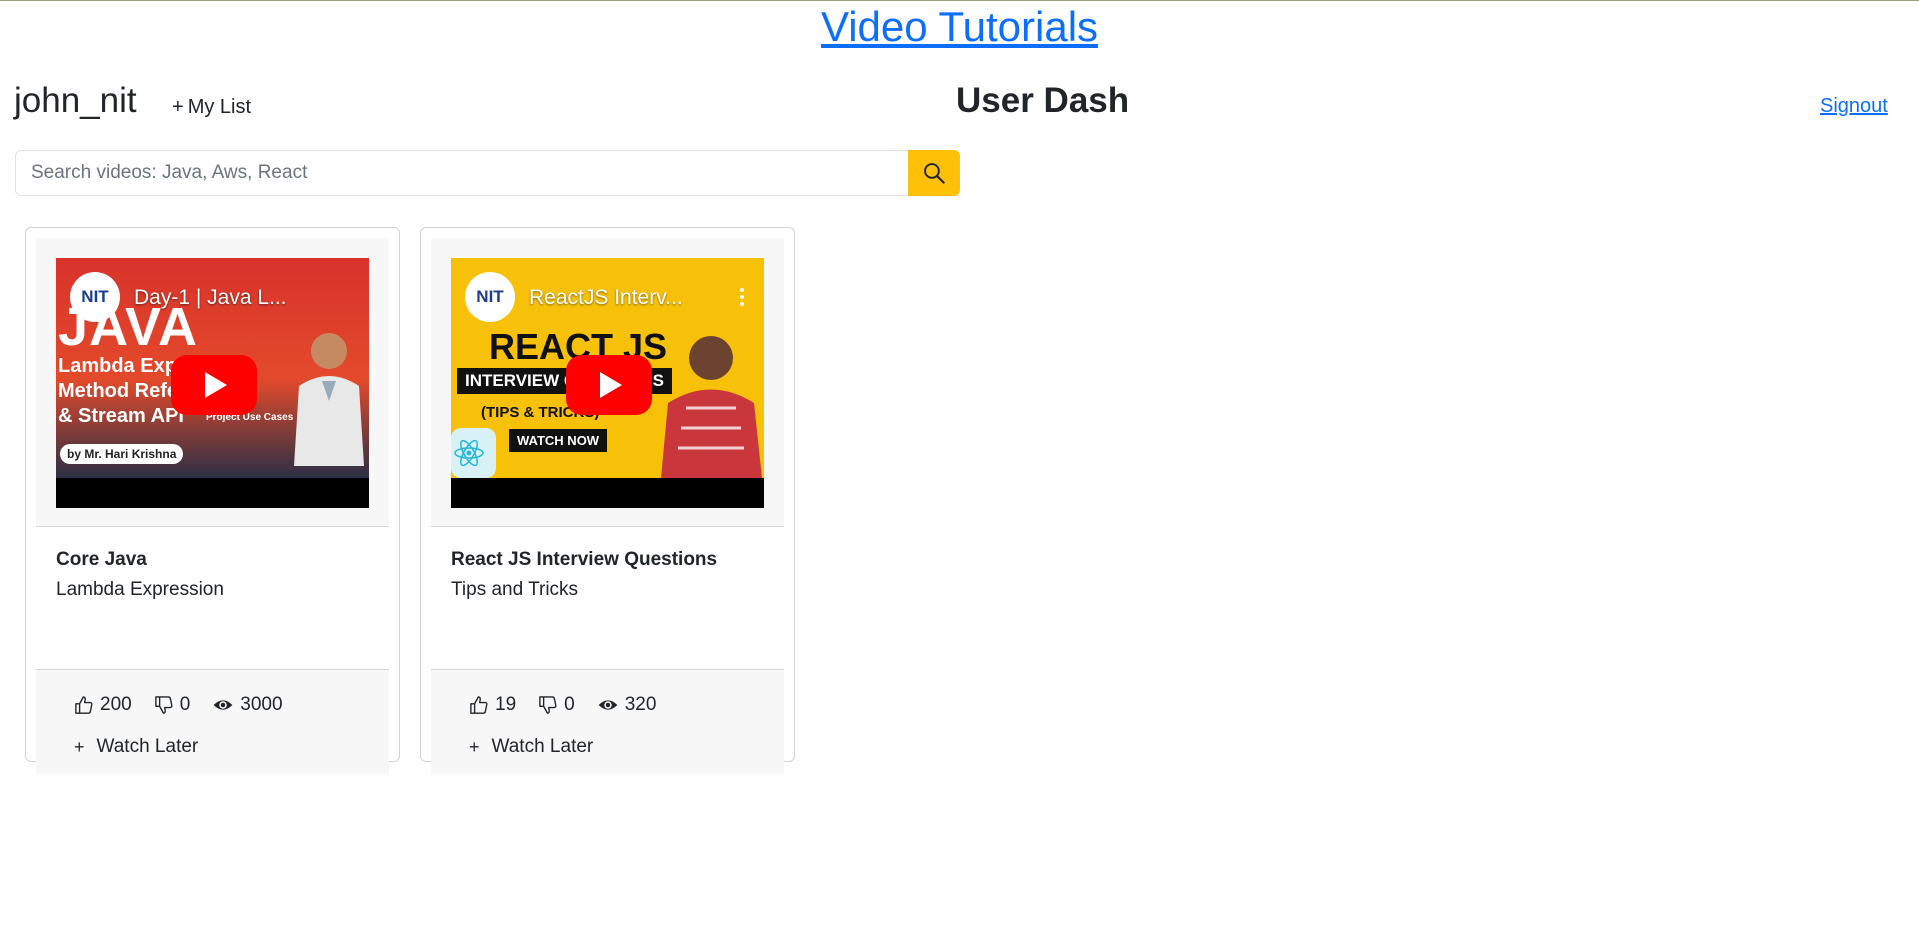 The image size is (1919, 926). Describe the element at coordinates (640, 704) in the screenshot. I see `views-count: 320` at that location.